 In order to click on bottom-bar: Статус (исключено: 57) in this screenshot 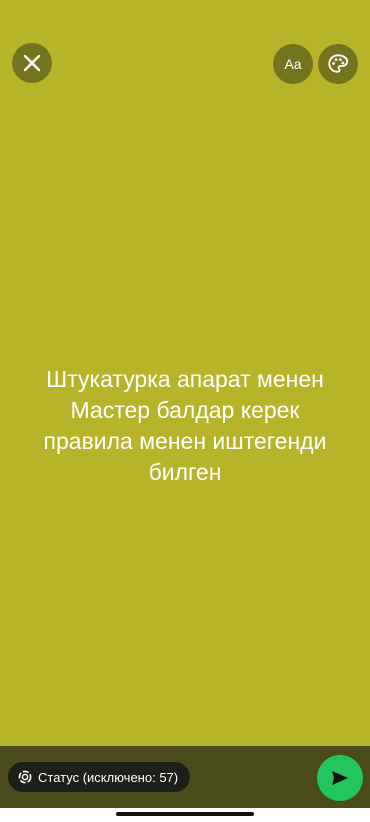, I will do `click(185, 777)`.